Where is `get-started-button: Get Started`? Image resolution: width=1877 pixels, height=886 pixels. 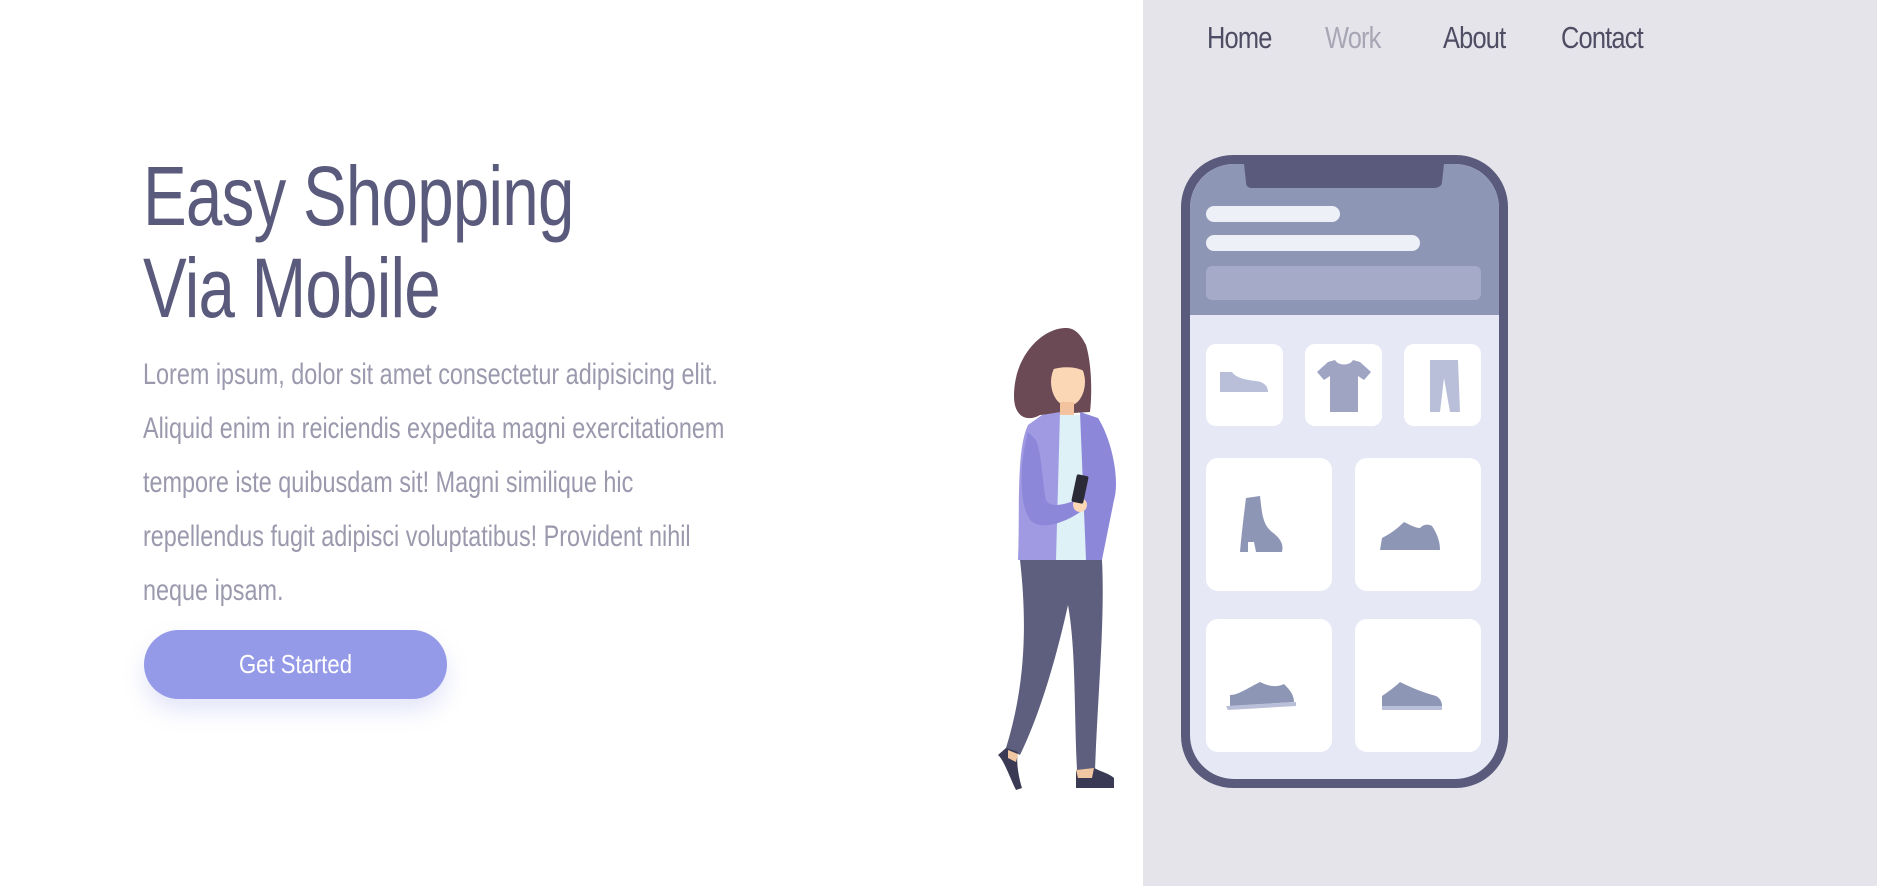 get-started-button: Get Started is located at coordinates (295, 664).